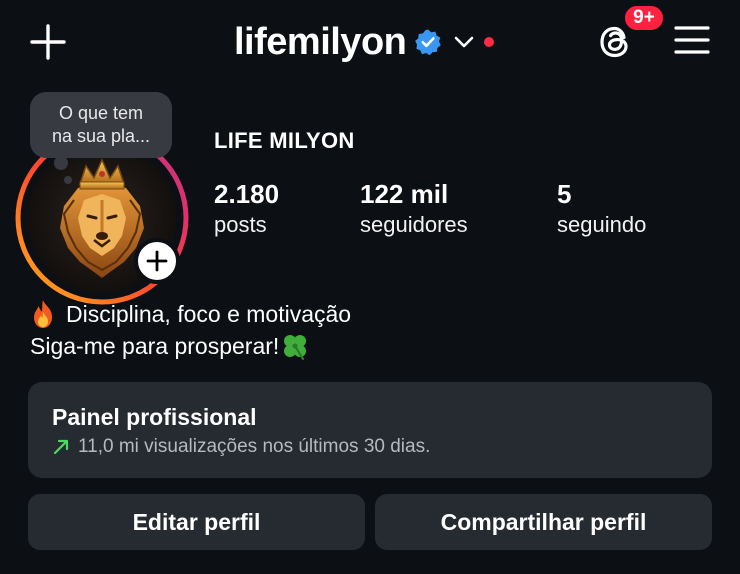 This screenshot has height=574, width=740. What do you see at coordinates (564, 194) in the screenshot?
I see `following-count: 5` at bounding box center [564, 194].